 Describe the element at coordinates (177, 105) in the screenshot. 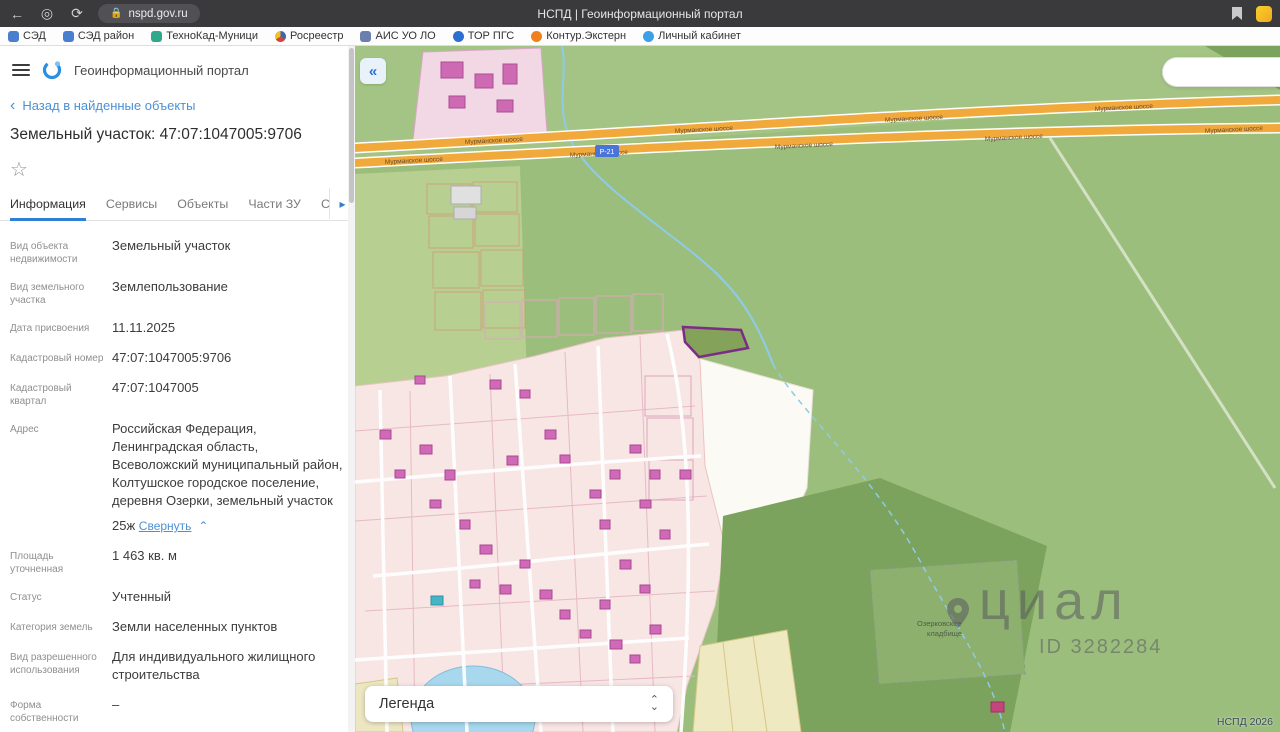

I see `back-to-results-link: ‹ Назад в найденные объекты` at that location.